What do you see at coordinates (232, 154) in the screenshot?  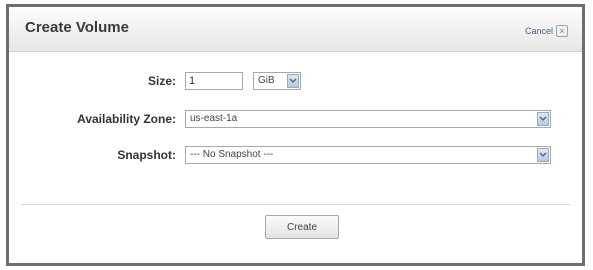 I see `snapshot-value: --- No Snapshot ---` at bounding box center [232, 154].